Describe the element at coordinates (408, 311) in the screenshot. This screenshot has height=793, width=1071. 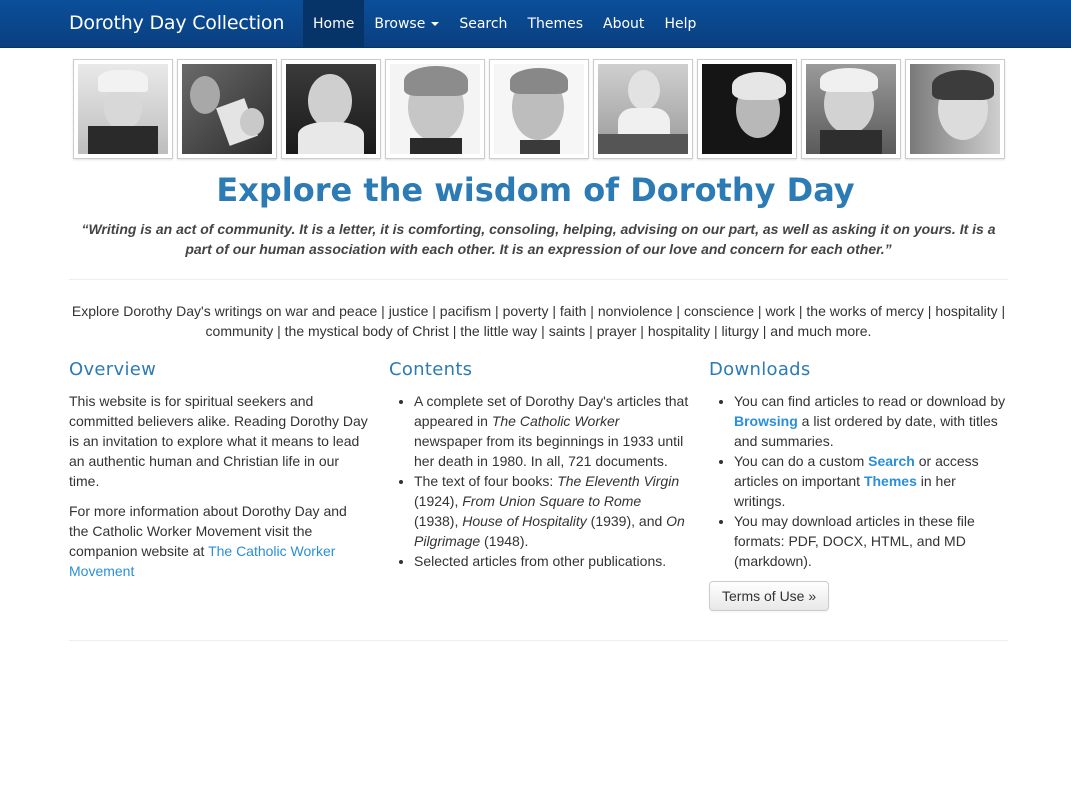
I see `topic-item: justice` at that location.